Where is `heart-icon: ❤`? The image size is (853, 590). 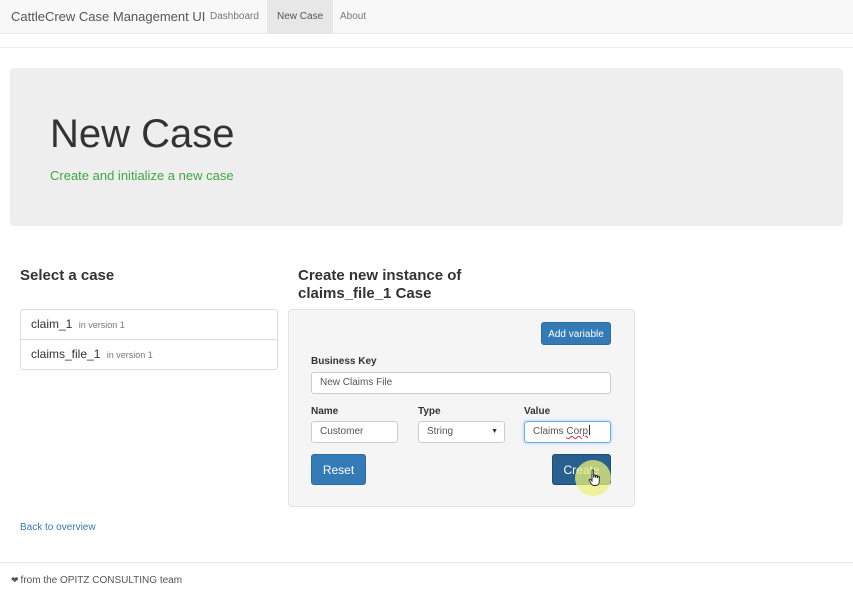 heart-icon: ❤ is located at coordinates (15, 580).